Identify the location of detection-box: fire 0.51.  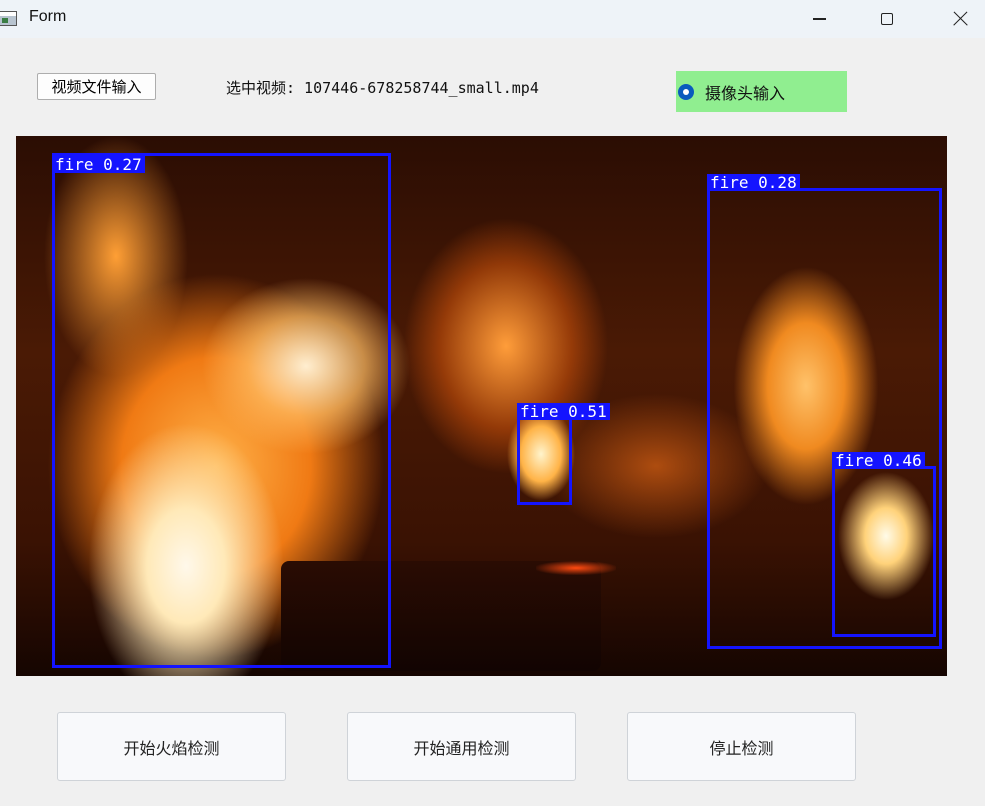
(563, 454).